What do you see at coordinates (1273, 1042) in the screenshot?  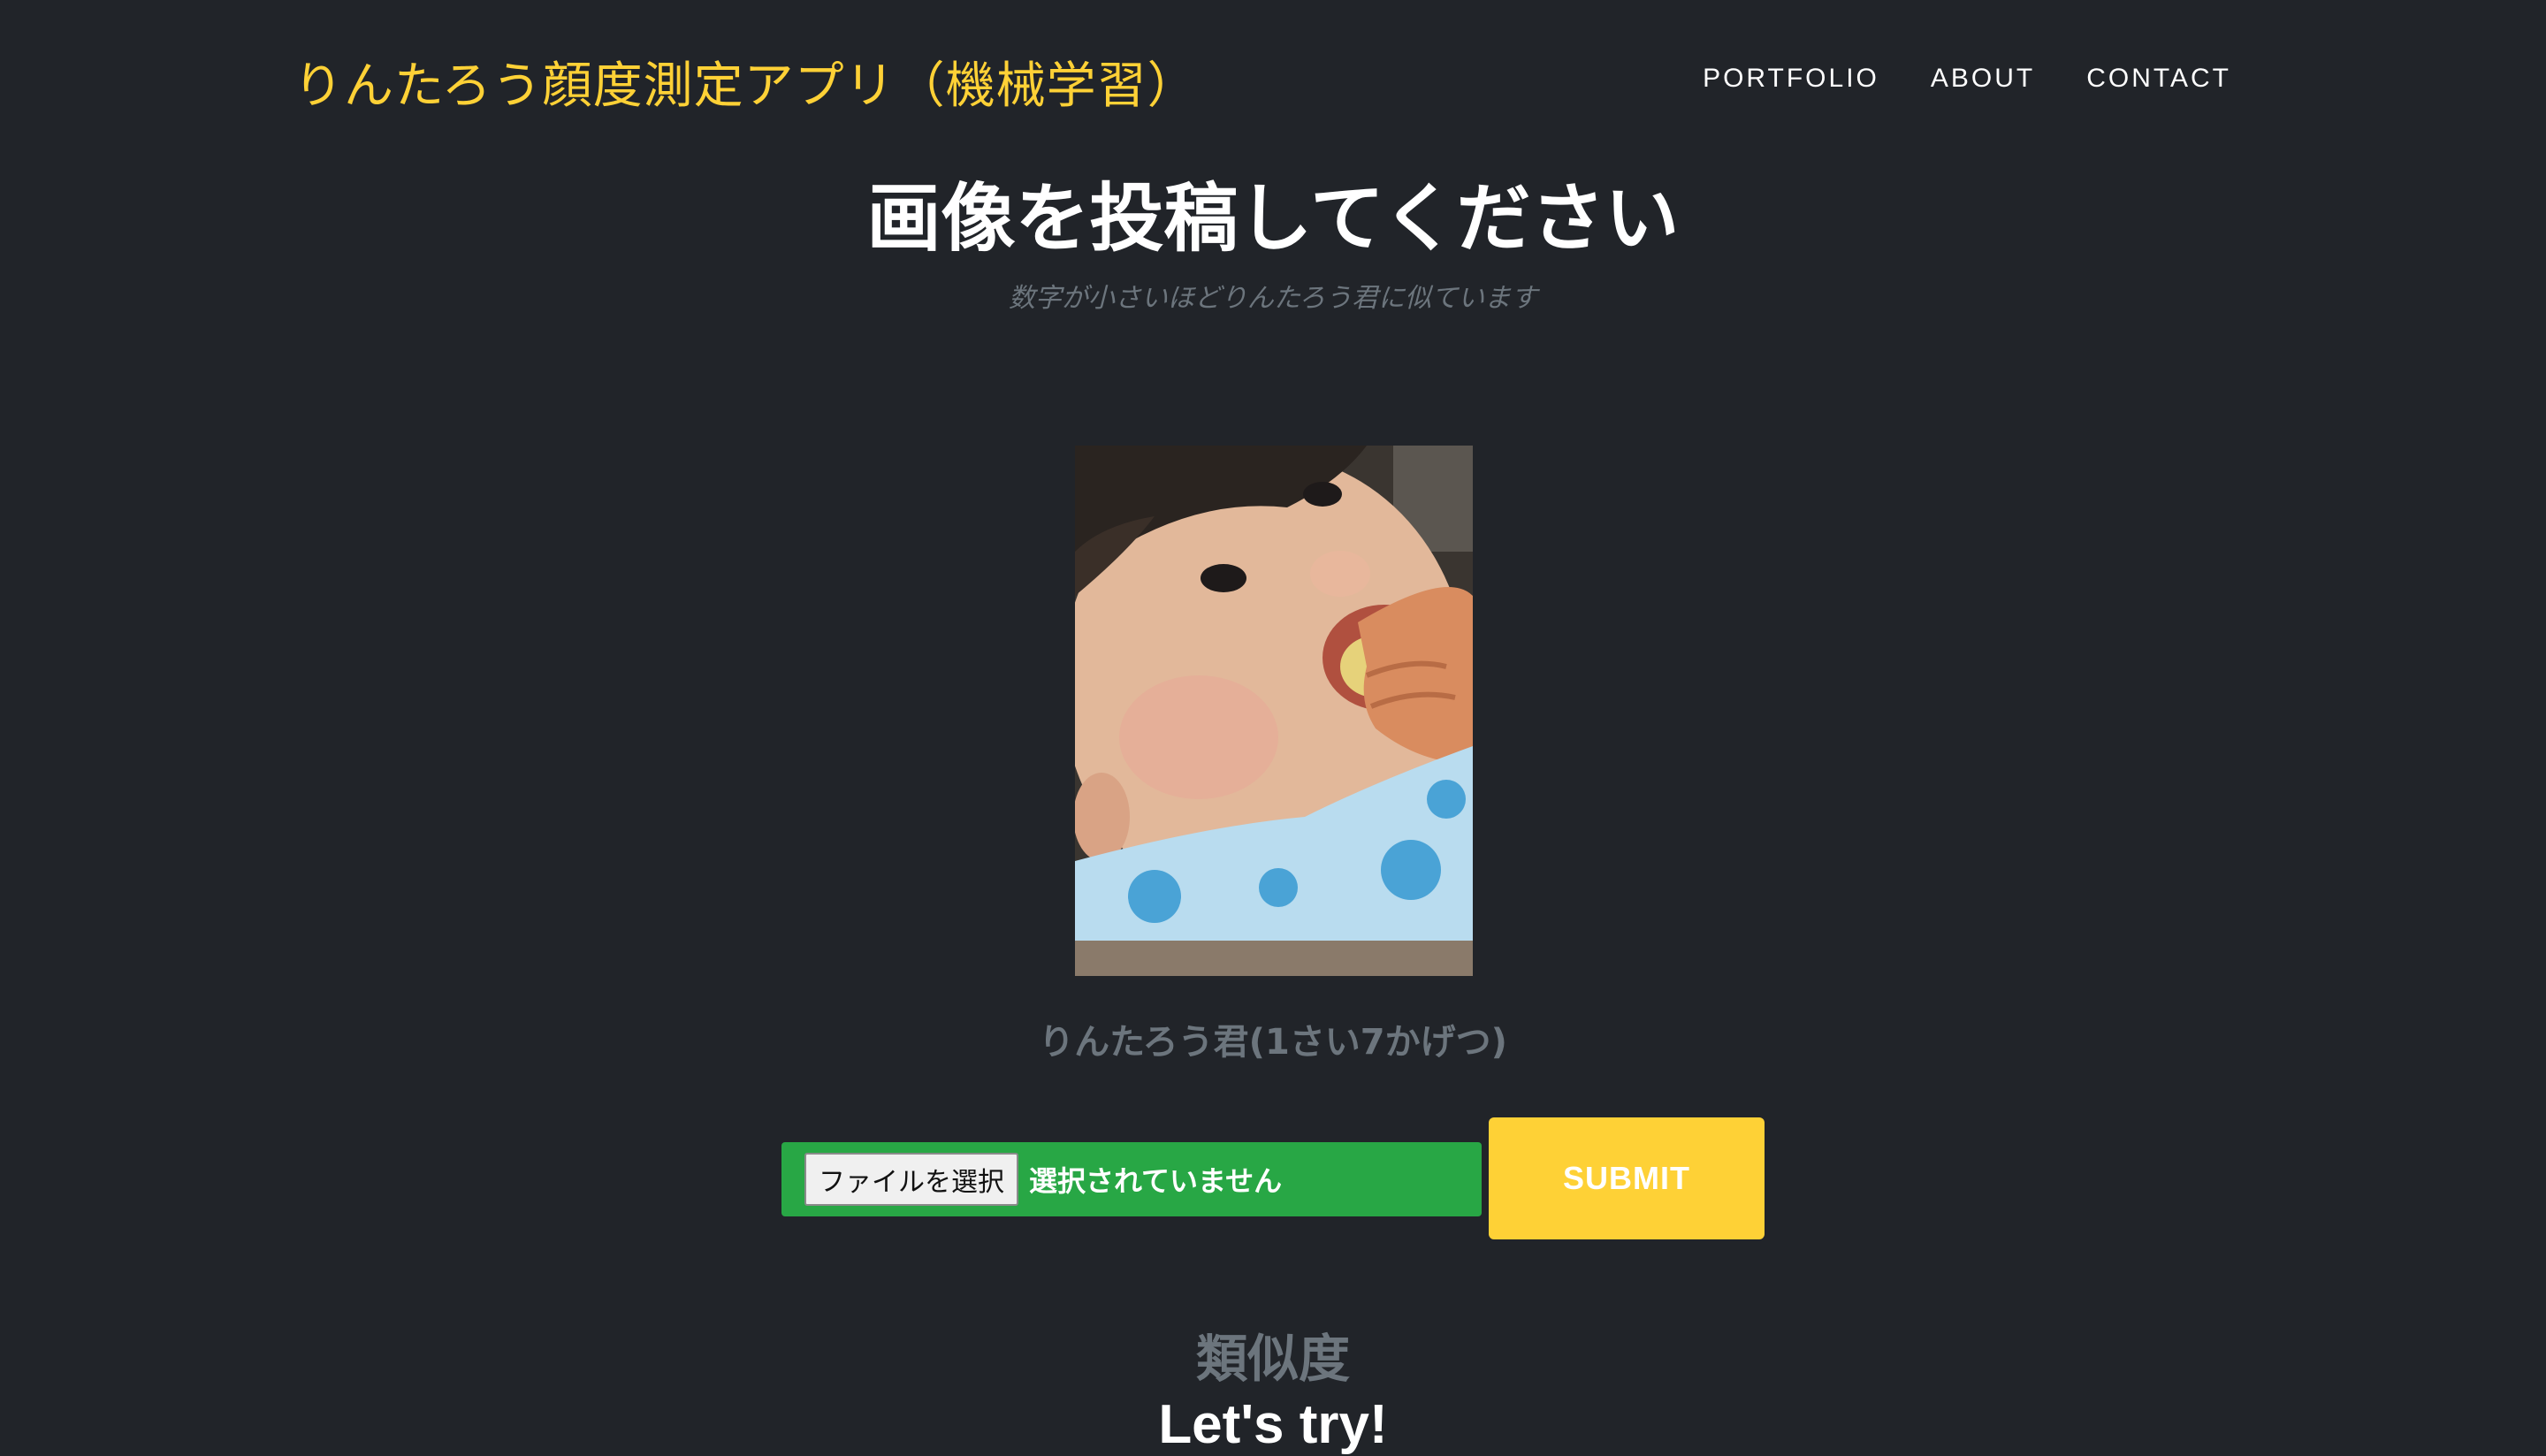 I see `photo-caption: りんたろう君(1さい7かげつ)` at bounding box center [1273, 1042].